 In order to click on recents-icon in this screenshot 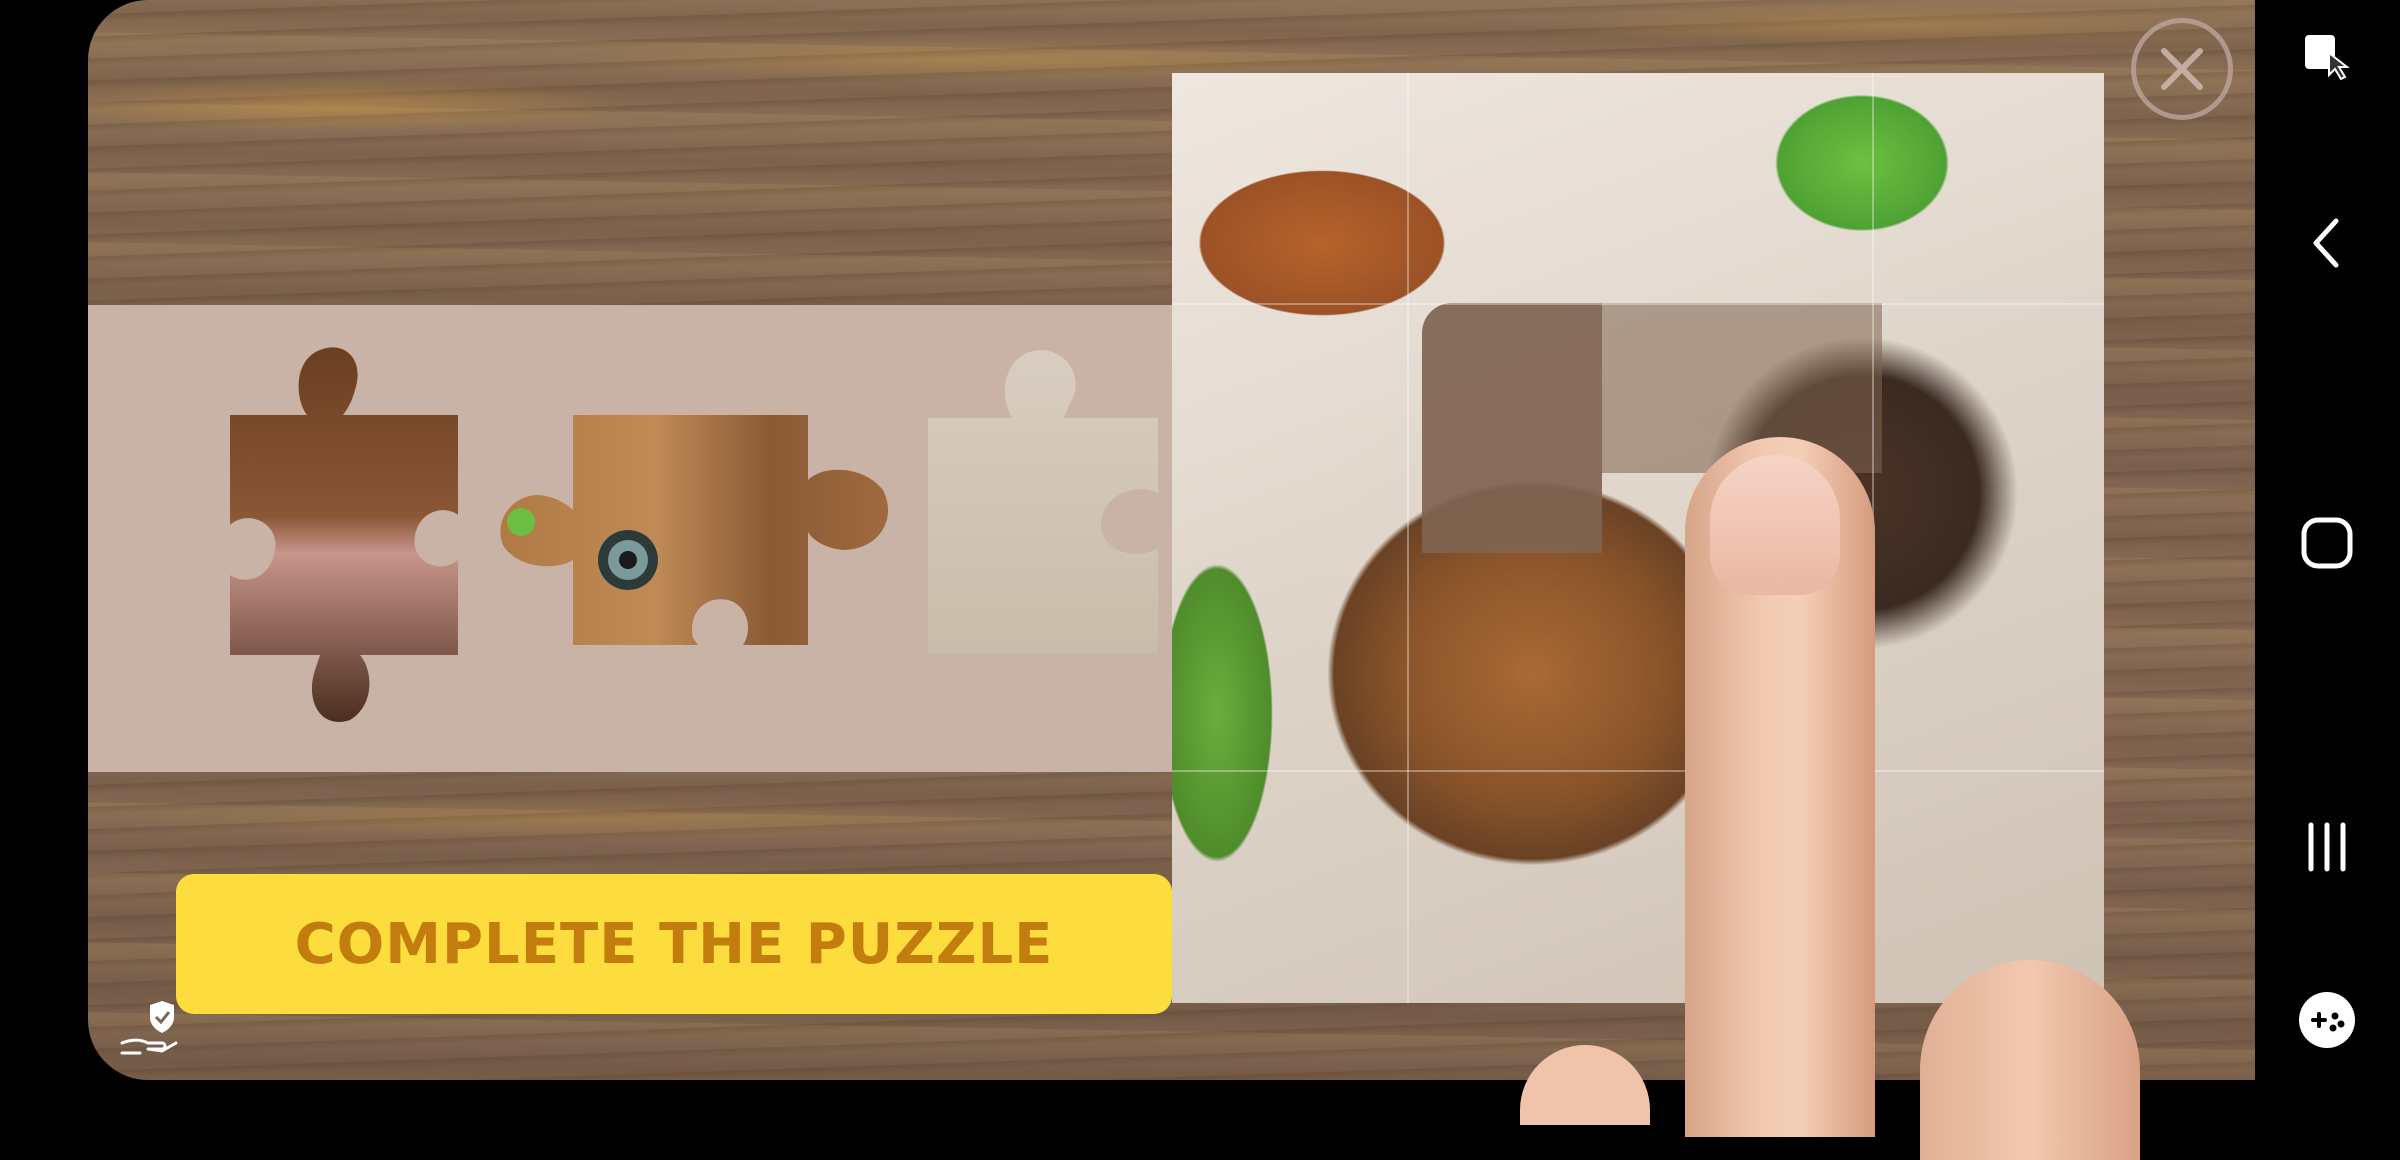, I will do `click(2327, 847)`.